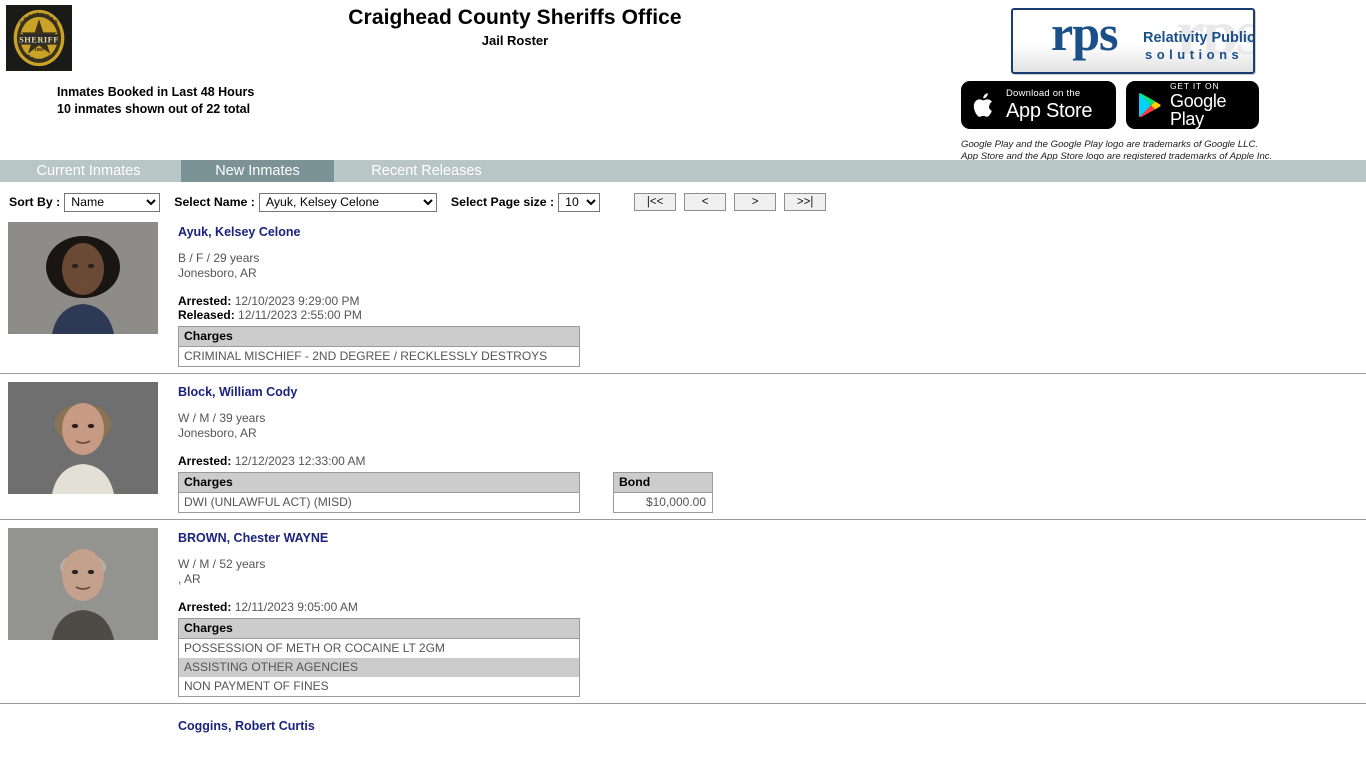 Image resolution: width=1366 pixels, height=768 pixels. Describe the element at coordinates (730, 202) in the screenshot. I see `pagination-controls: |<< < > >>|` at that location.